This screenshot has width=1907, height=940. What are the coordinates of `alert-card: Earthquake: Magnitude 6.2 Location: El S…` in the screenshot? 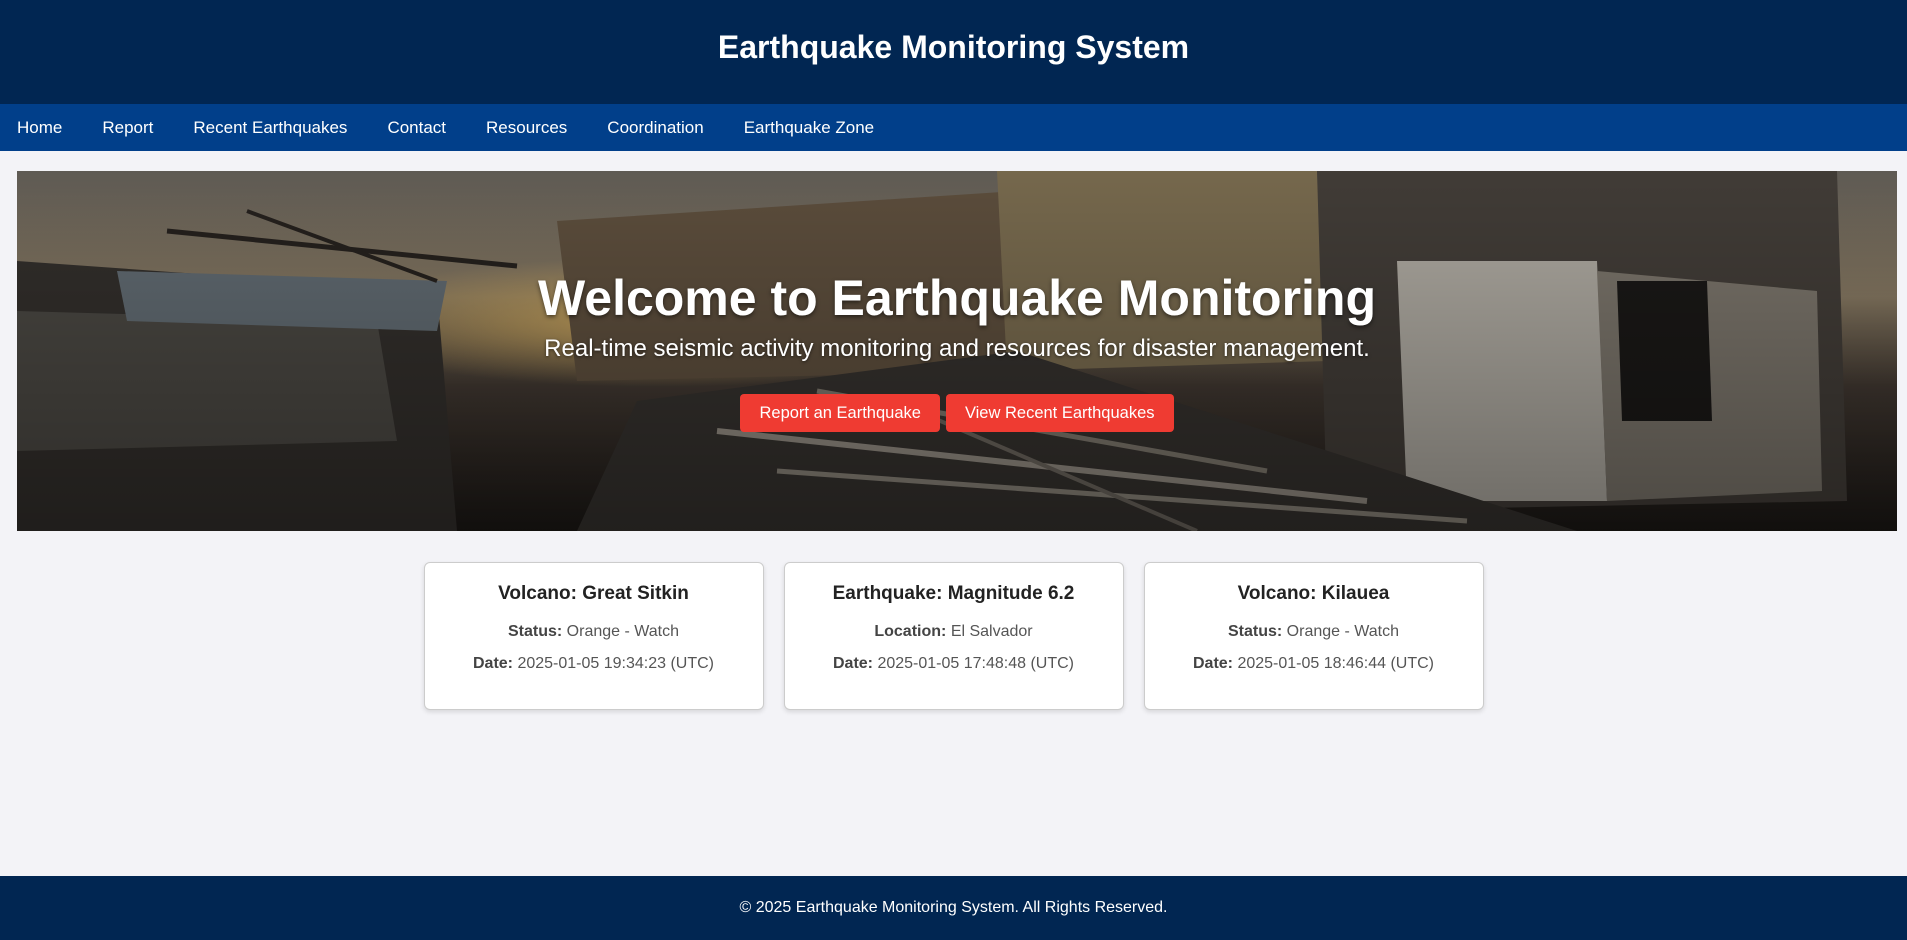 It's located at (953, 636).